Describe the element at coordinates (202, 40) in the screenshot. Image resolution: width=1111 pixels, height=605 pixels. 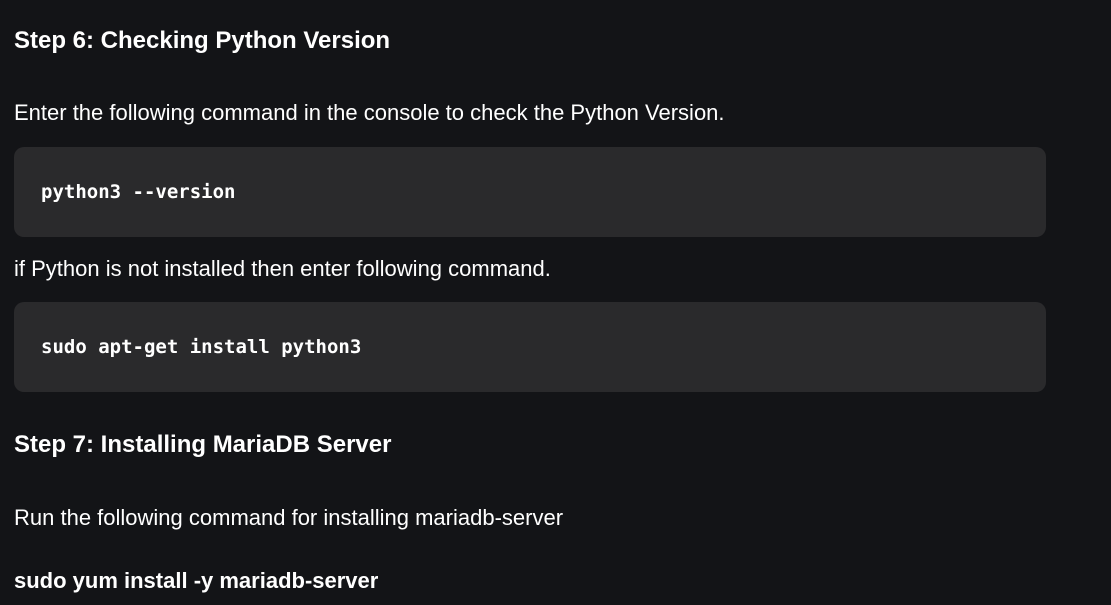
I see `step6-heading: Step 6: Checking Python Version` at that location.